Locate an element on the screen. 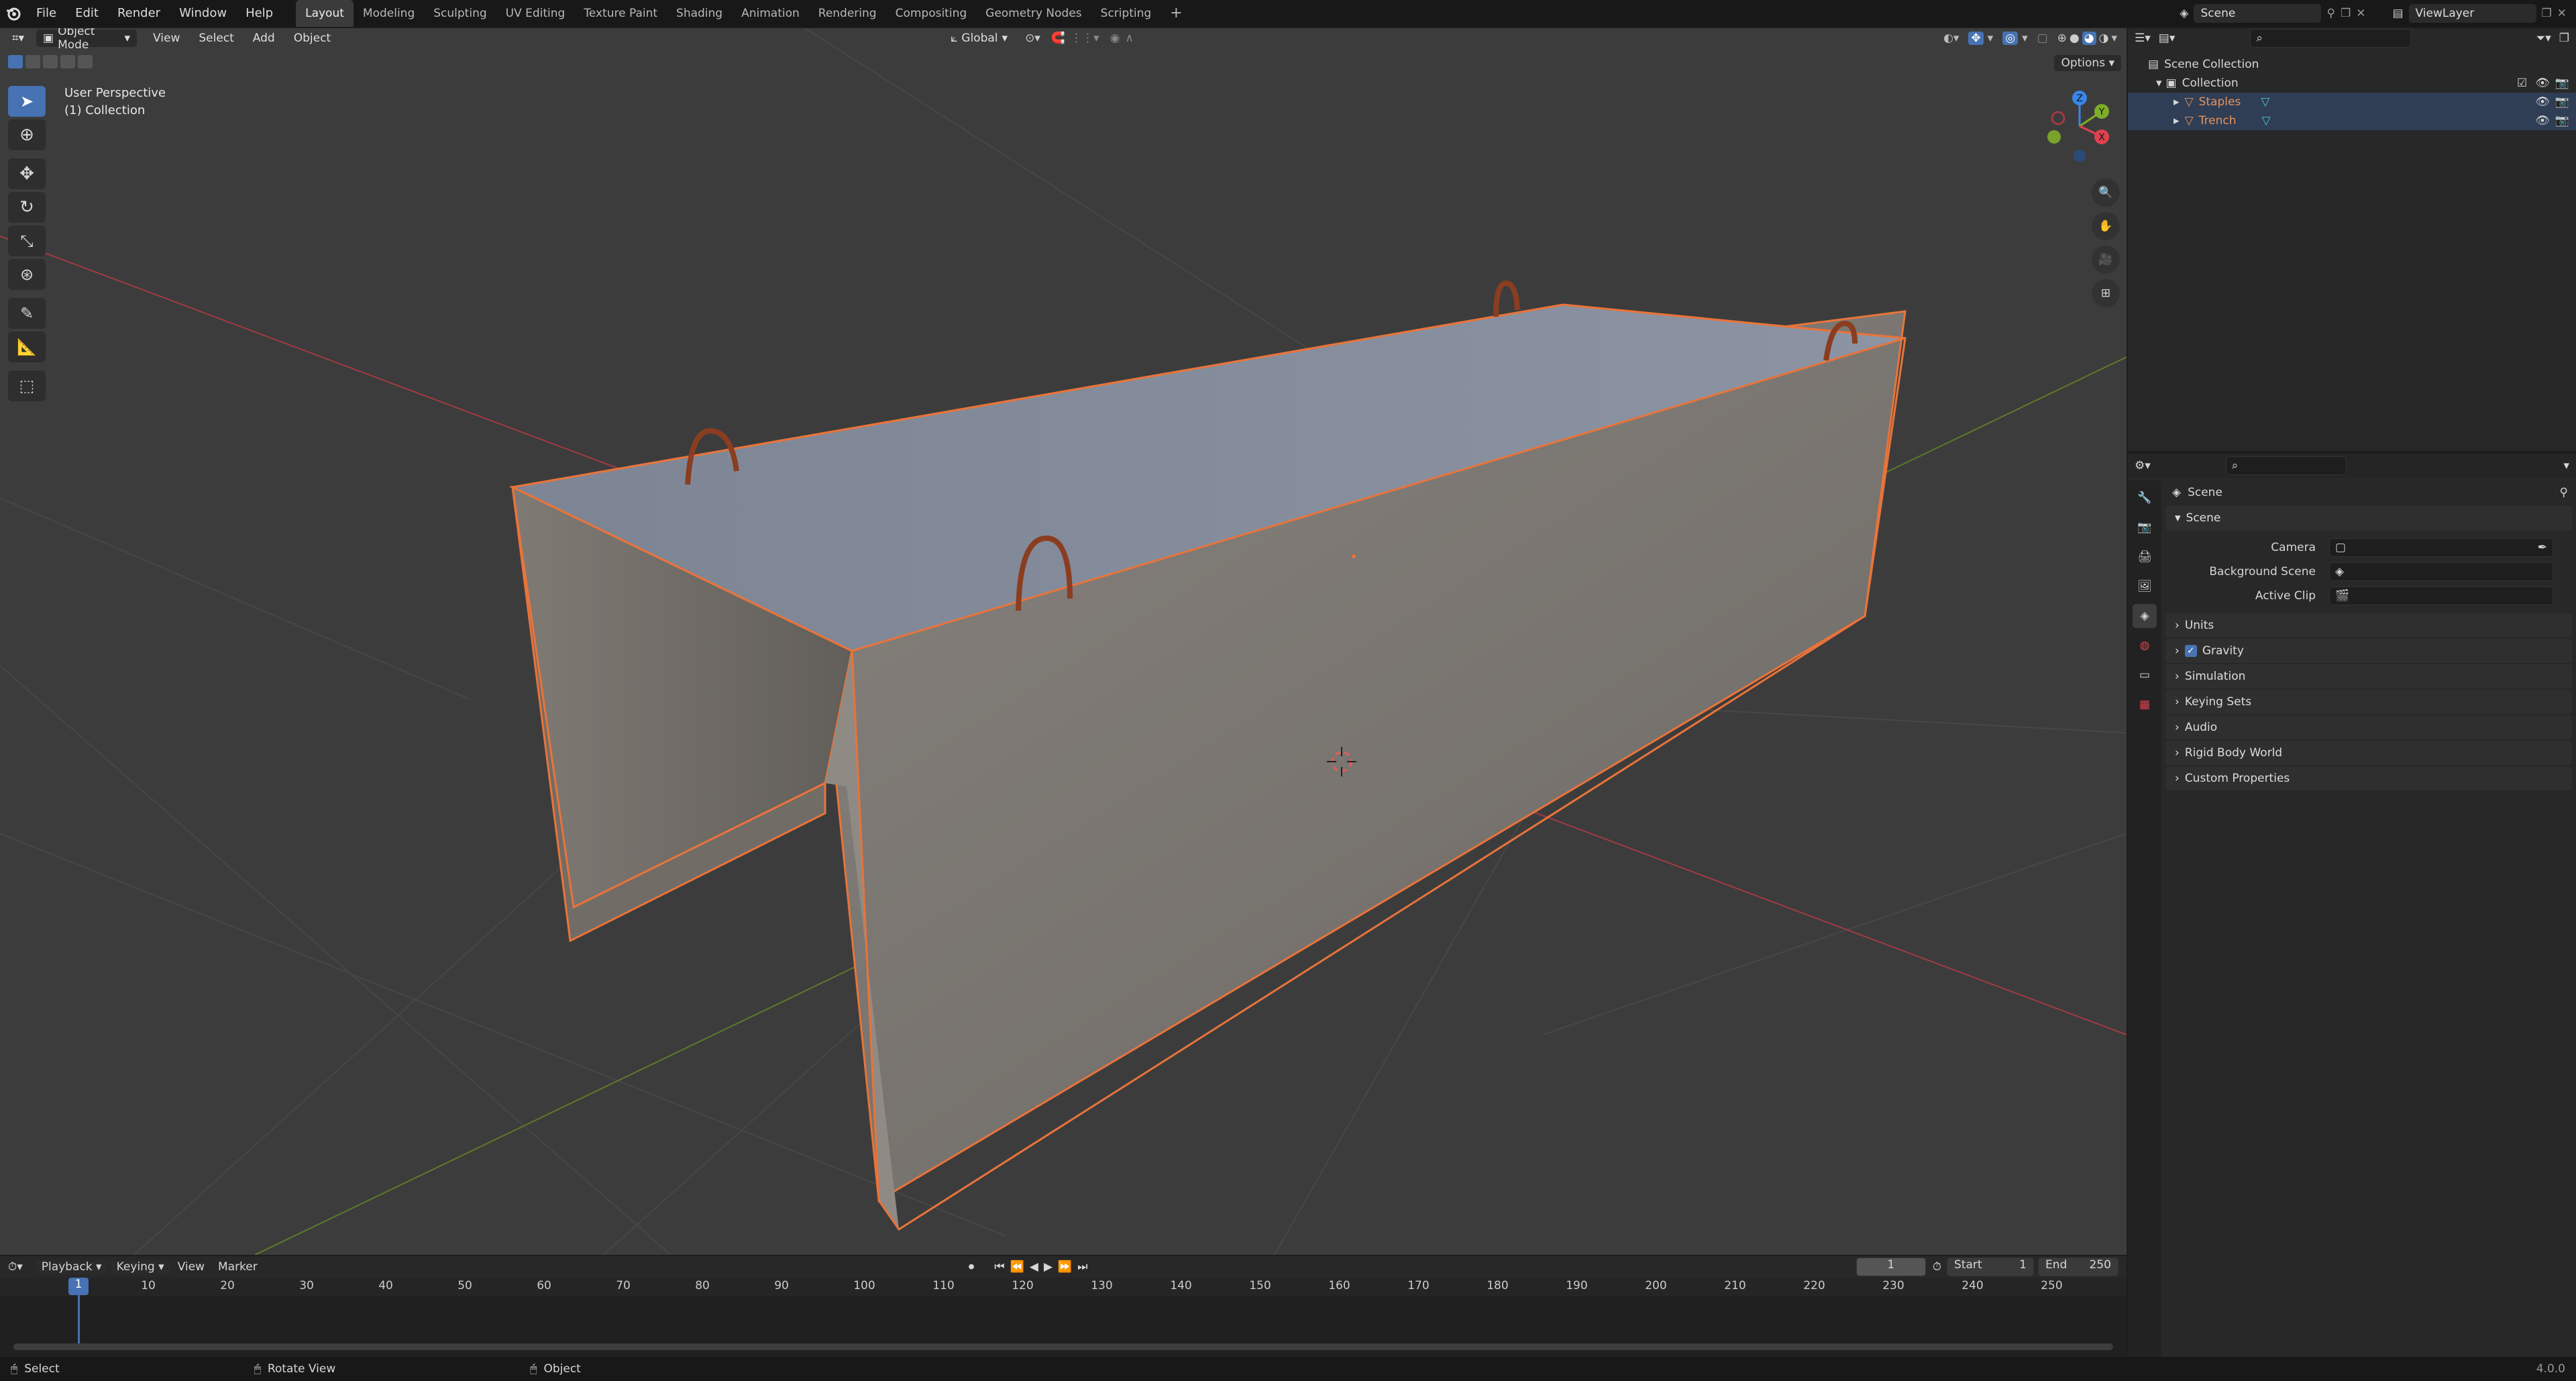 The width and height of the screenshot is (2576, 1381). scene-tab-icon: ◈ is located at coordinates (2145, 616).